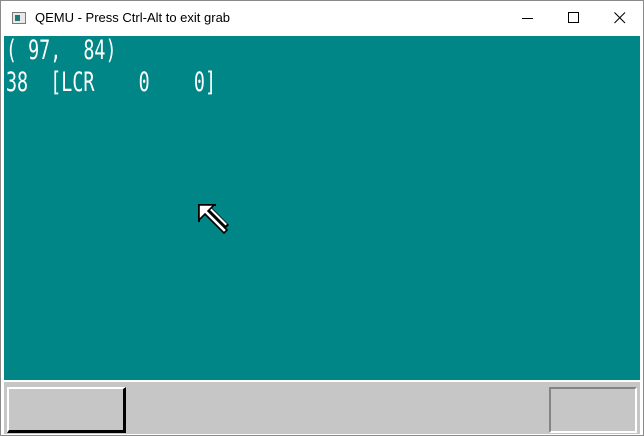 The height and width of the screenshot is (436, 644). I want to click on mouse-arrow-icon, so click(213, 219).